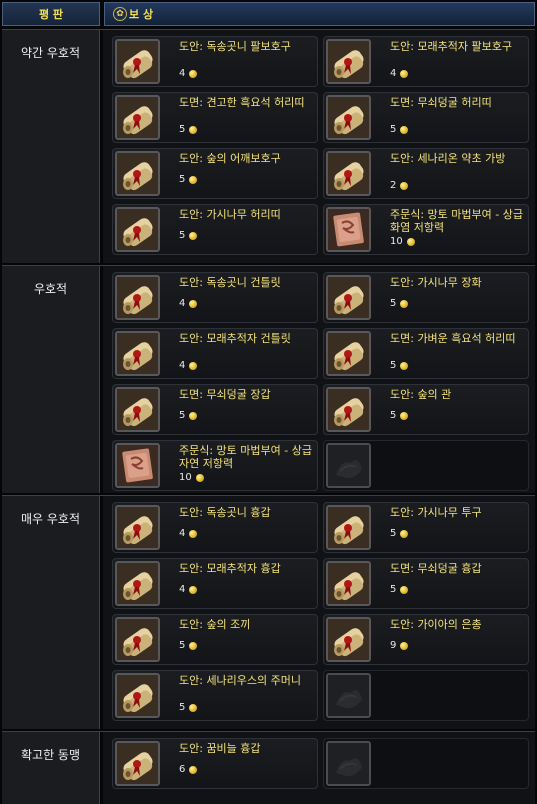 The width and height of the screenshot is (537, 804). I want to click on reward-item-name: 도안: 독송곳니 흉갑, so click(246, 512).